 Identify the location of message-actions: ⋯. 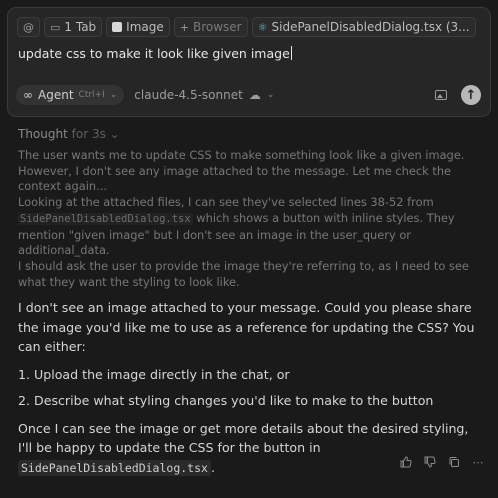
(442, 462).